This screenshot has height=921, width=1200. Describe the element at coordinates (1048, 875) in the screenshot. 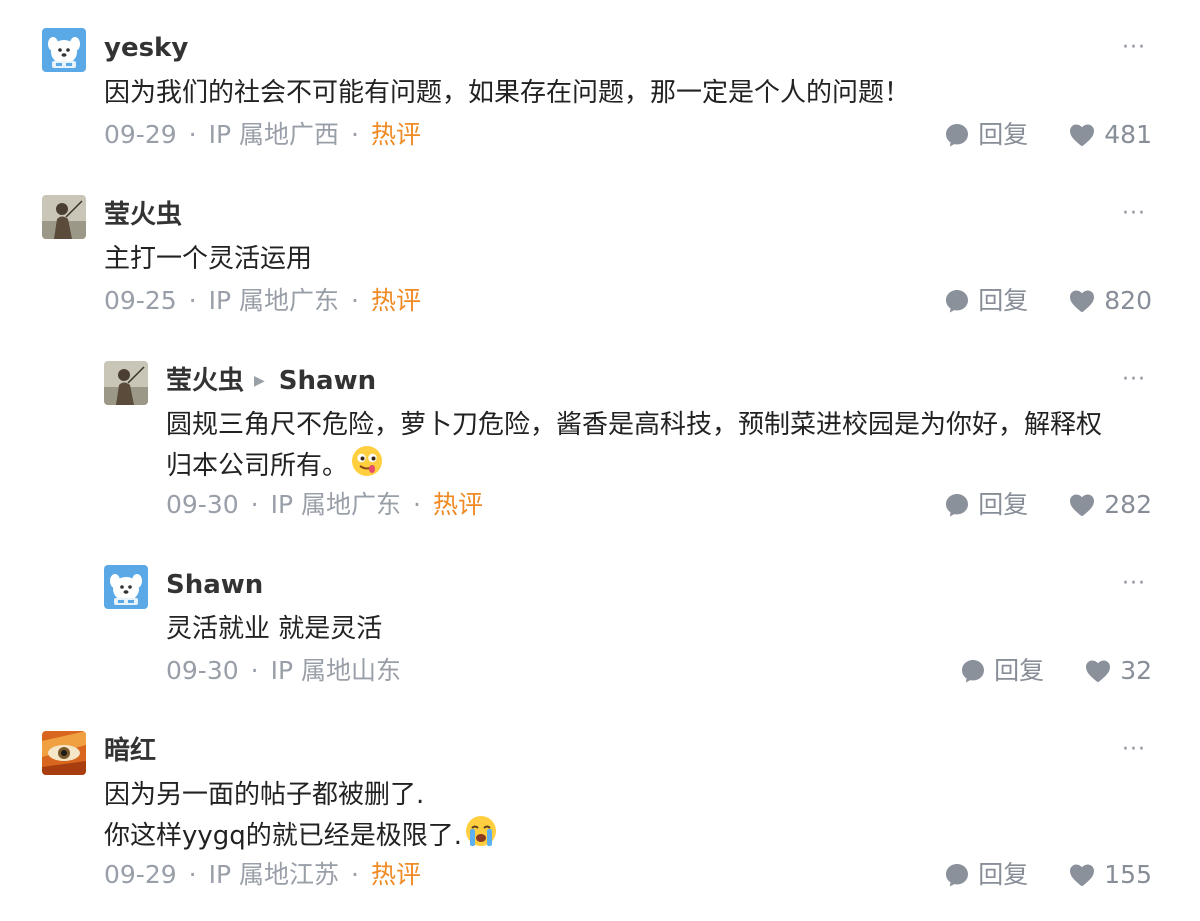

I see `comment-actions: 回复 155` at that location.